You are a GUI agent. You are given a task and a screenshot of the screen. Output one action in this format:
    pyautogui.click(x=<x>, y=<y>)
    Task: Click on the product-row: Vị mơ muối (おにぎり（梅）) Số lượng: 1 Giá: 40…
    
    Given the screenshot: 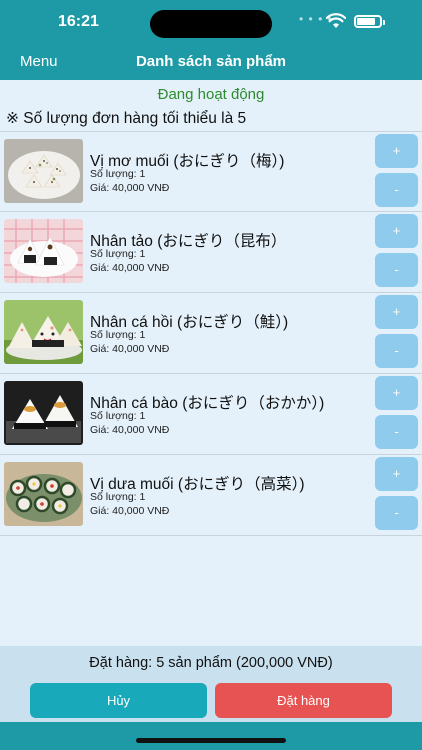 What is the action you would take?
    pyautogui.click(x=211, y=171)
    